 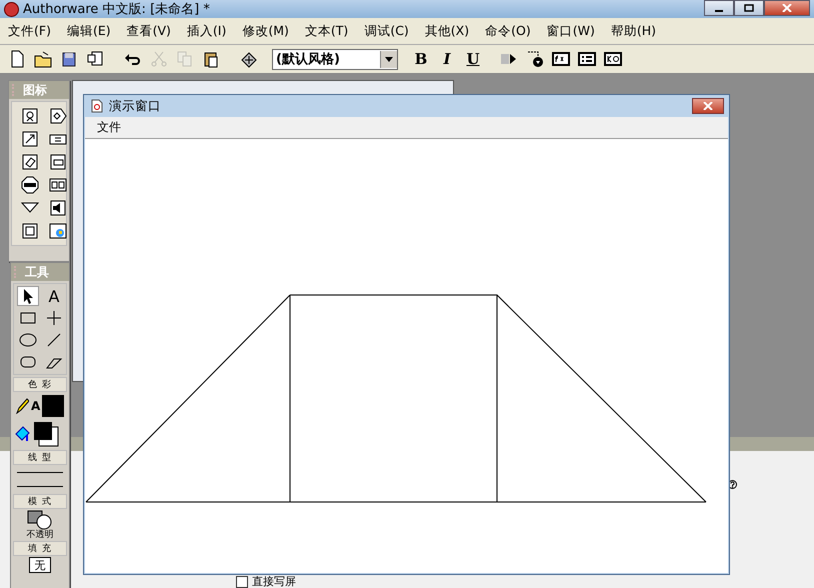 What do you see at coordinates (69, 59) in the screenshot?
I see `disks-icon` at bounding box center [69, 59].